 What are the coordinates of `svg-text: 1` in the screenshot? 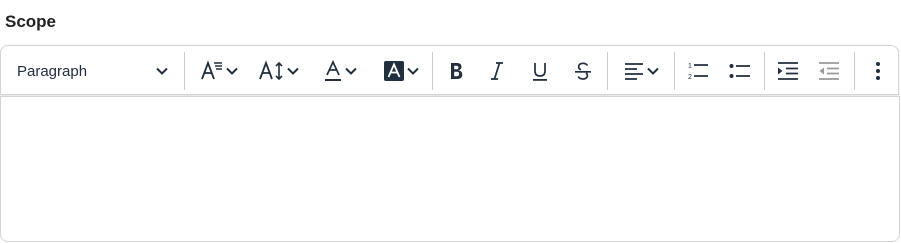 It's located at (690, 66).